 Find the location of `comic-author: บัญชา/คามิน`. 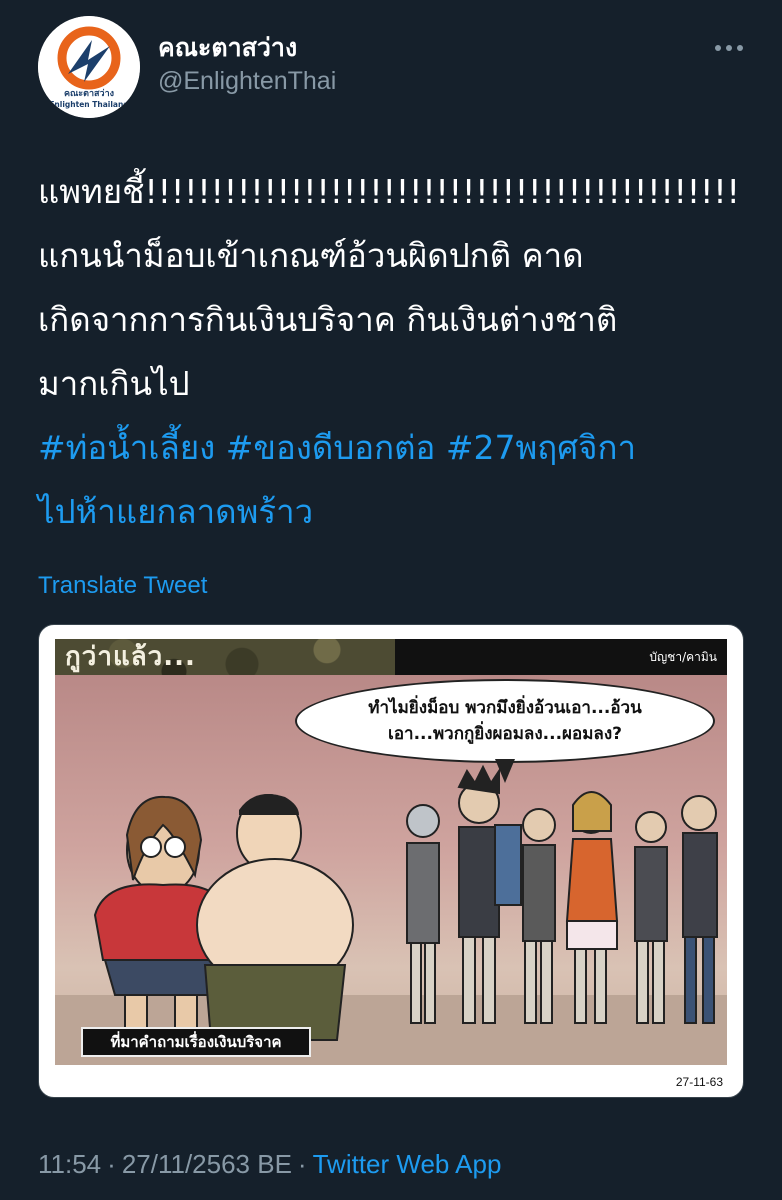

comic-author: บัญชา/คามิน is located at coordinates (683, 657).